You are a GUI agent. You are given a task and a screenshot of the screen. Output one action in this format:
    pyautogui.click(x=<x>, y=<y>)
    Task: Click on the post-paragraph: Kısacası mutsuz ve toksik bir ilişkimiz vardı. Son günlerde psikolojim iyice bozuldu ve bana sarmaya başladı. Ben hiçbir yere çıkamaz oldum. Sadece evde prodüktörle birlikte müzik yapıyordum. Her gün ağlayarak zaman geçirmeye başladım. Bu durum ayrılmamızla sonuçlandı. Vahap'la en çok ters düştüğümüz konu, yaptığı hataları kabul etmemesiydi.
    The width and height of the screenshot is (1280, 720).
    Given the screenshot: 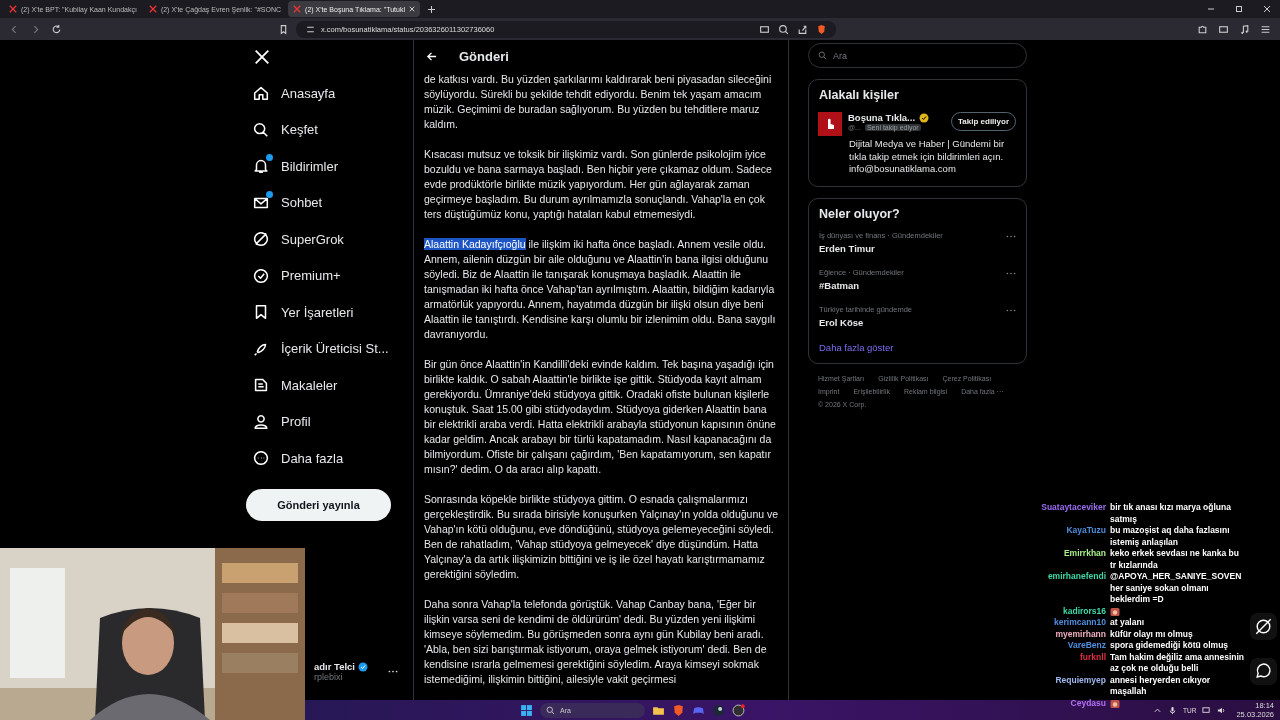 What is the action you would take?
    pyautogui.click(x=598, y=184)
    